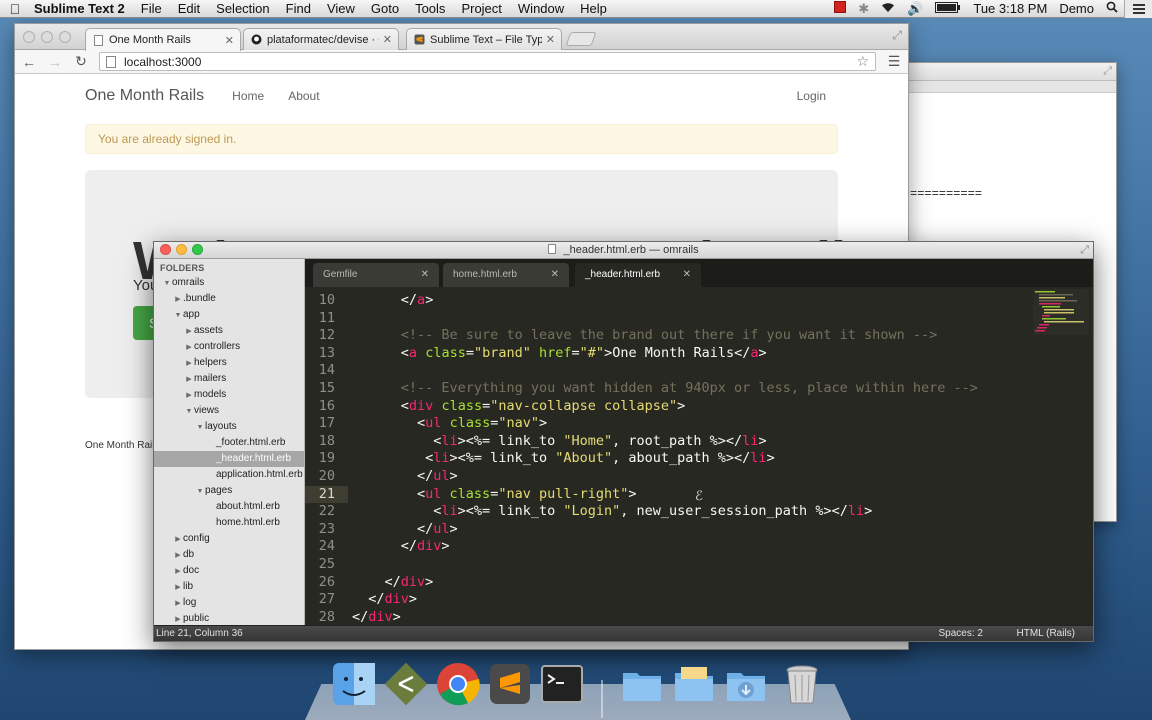  What do you see at coordinates (229, 603) in the screenshot?
I see `tree-item: ▶ log` at bounding box center [229, 603].